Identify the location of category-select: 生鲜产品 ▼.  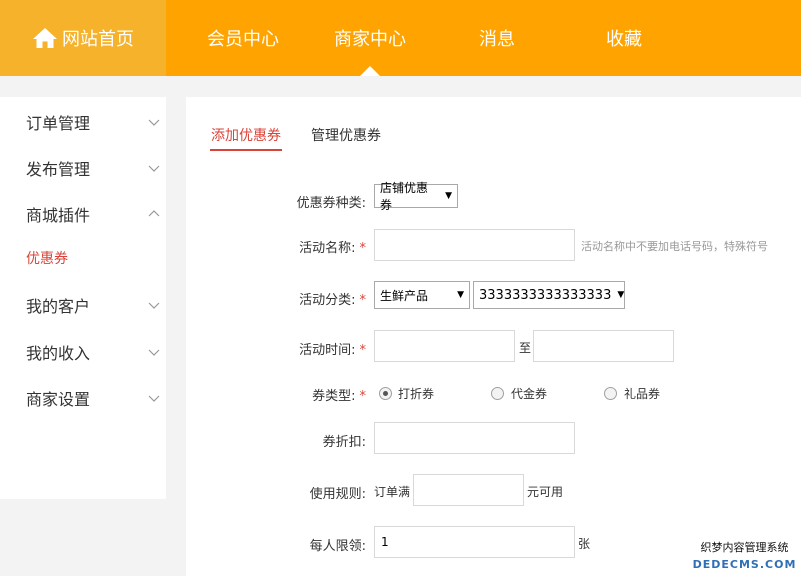
(422, 295).